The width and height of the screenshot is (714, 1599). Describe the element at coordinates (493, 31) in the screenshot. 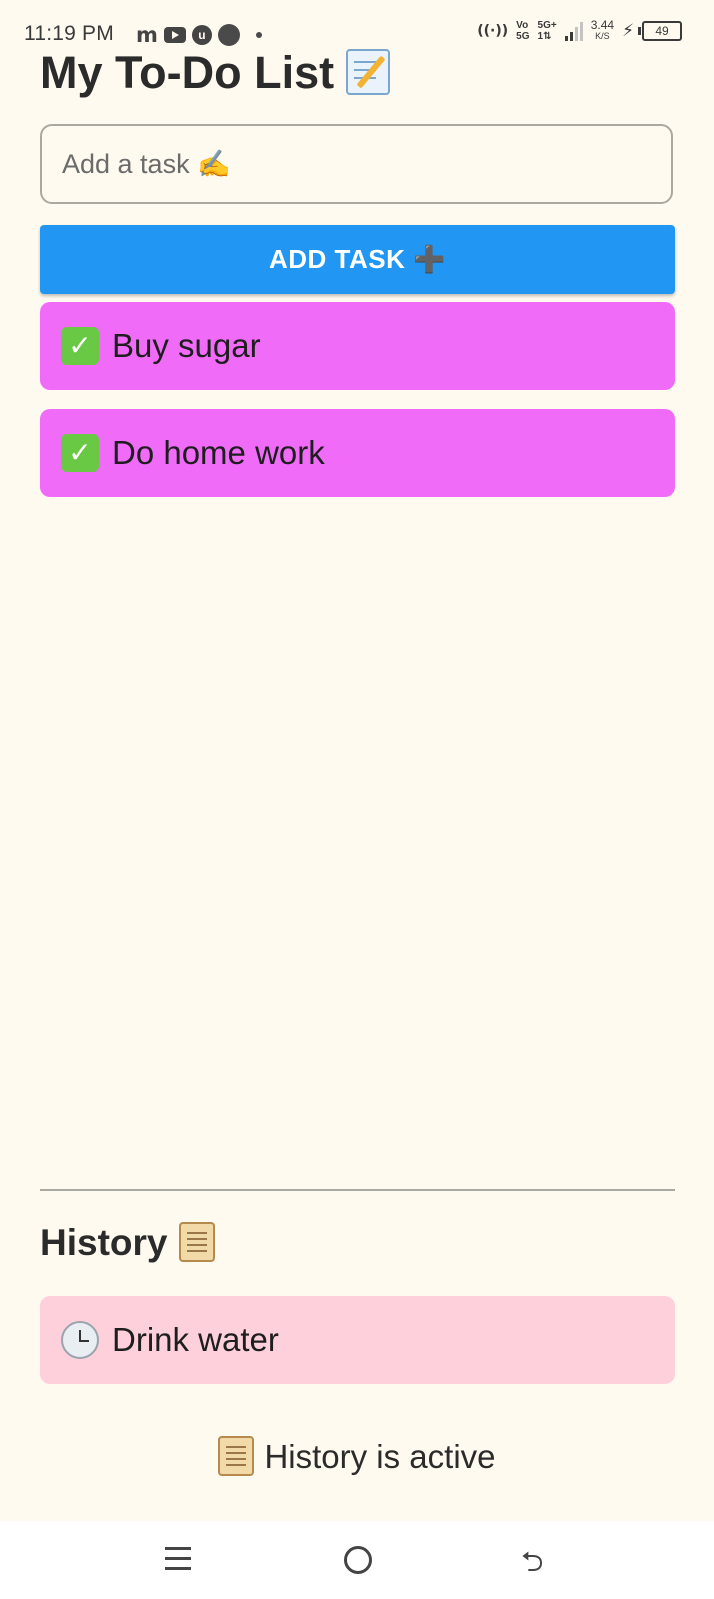

I see `hotspot-icon: ((·))` at that location.